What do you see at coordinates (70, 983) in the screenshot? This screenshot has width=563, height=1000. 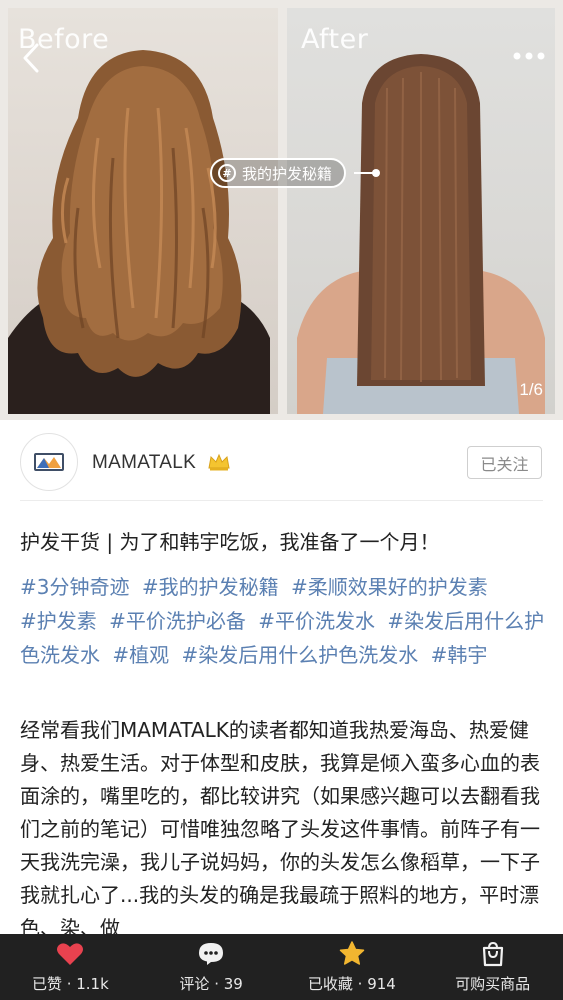 I see `like-count: 已赞 · 1.1k` at bounding box center [70, 983].